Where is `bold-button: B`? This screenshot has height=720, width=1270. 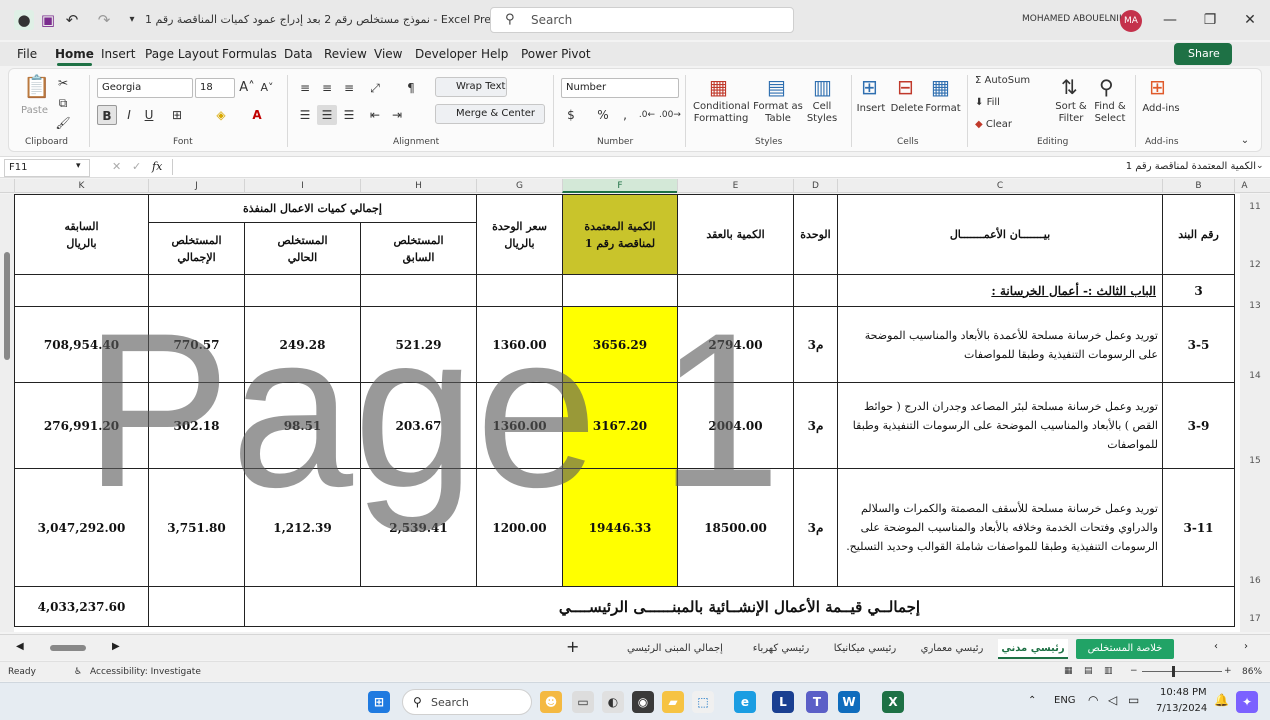
bold-button: B is located at coordinates (107, 115).